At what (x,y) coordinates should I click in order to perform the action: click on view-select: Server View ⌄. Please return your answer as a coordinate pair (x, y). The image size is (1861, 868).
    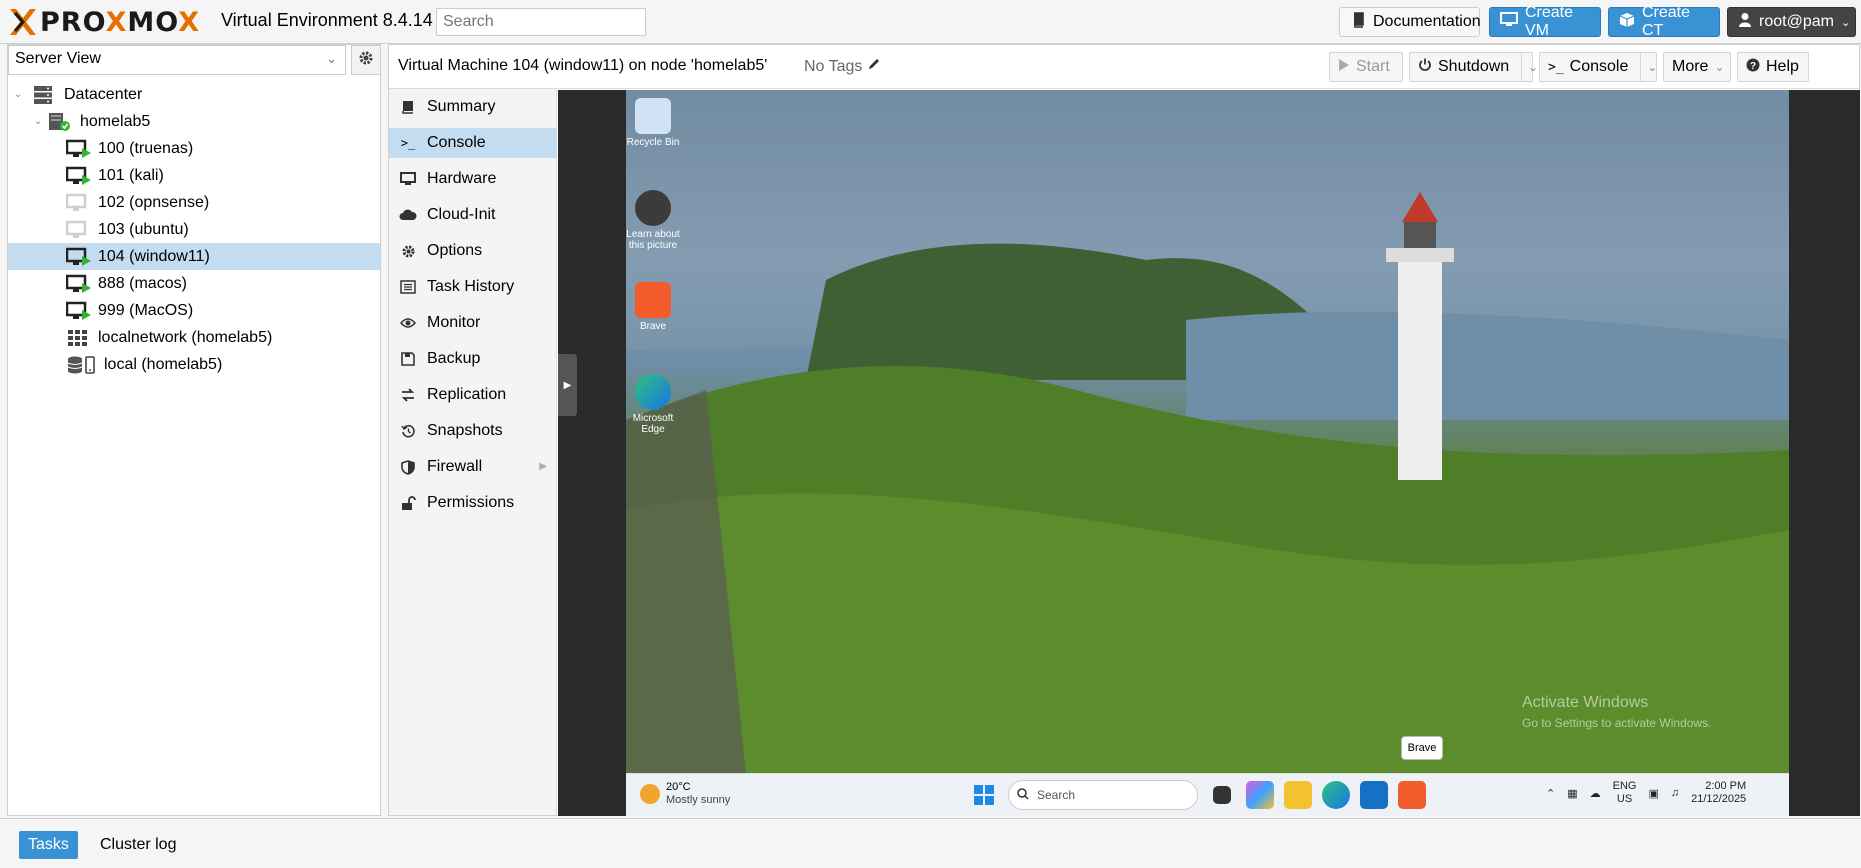
    Looking at the image, I should click on (177, 60).